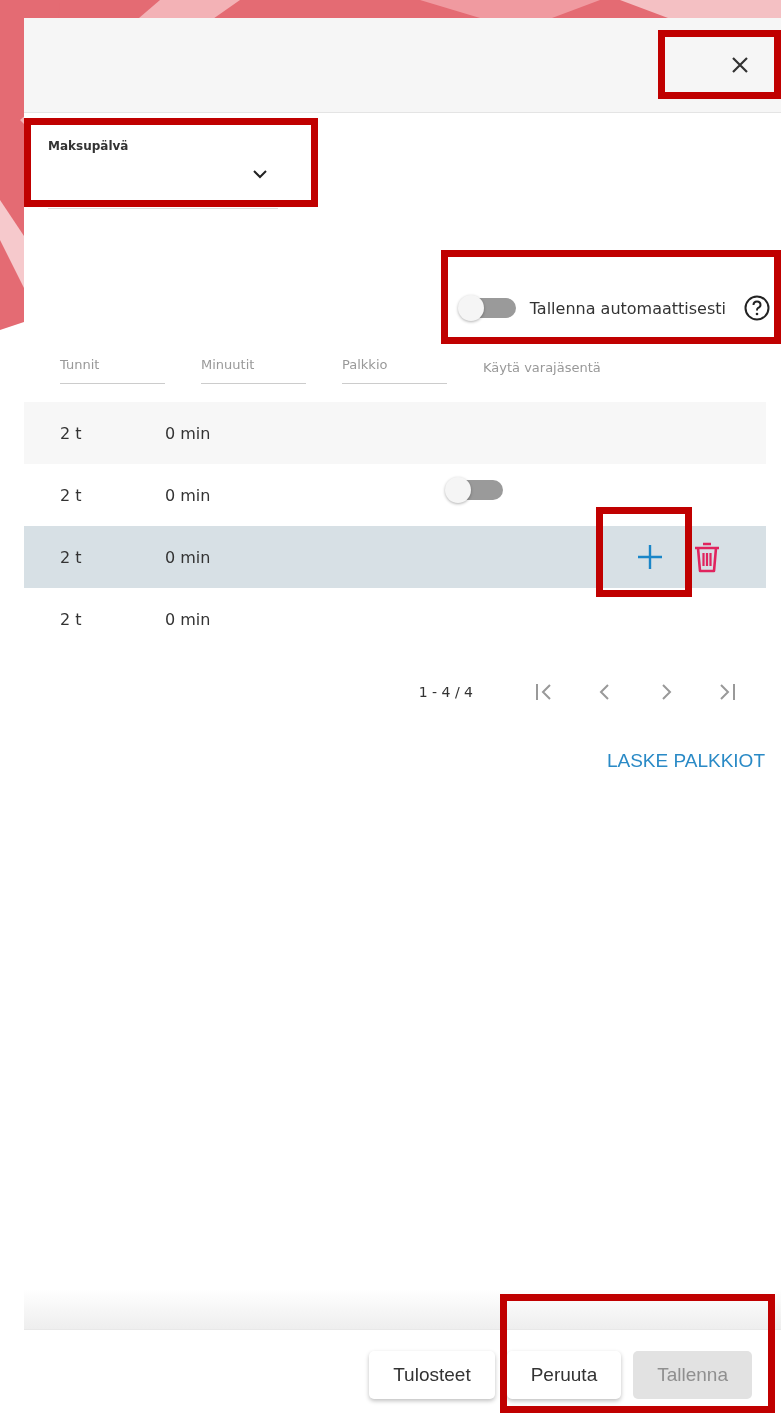 Image resolution: width=781 pixels, height=1420 pixels. Describe the element at coordinates (542, 368) in the screenshot. I see `column-header: Käytä varajäsentä` at that location.